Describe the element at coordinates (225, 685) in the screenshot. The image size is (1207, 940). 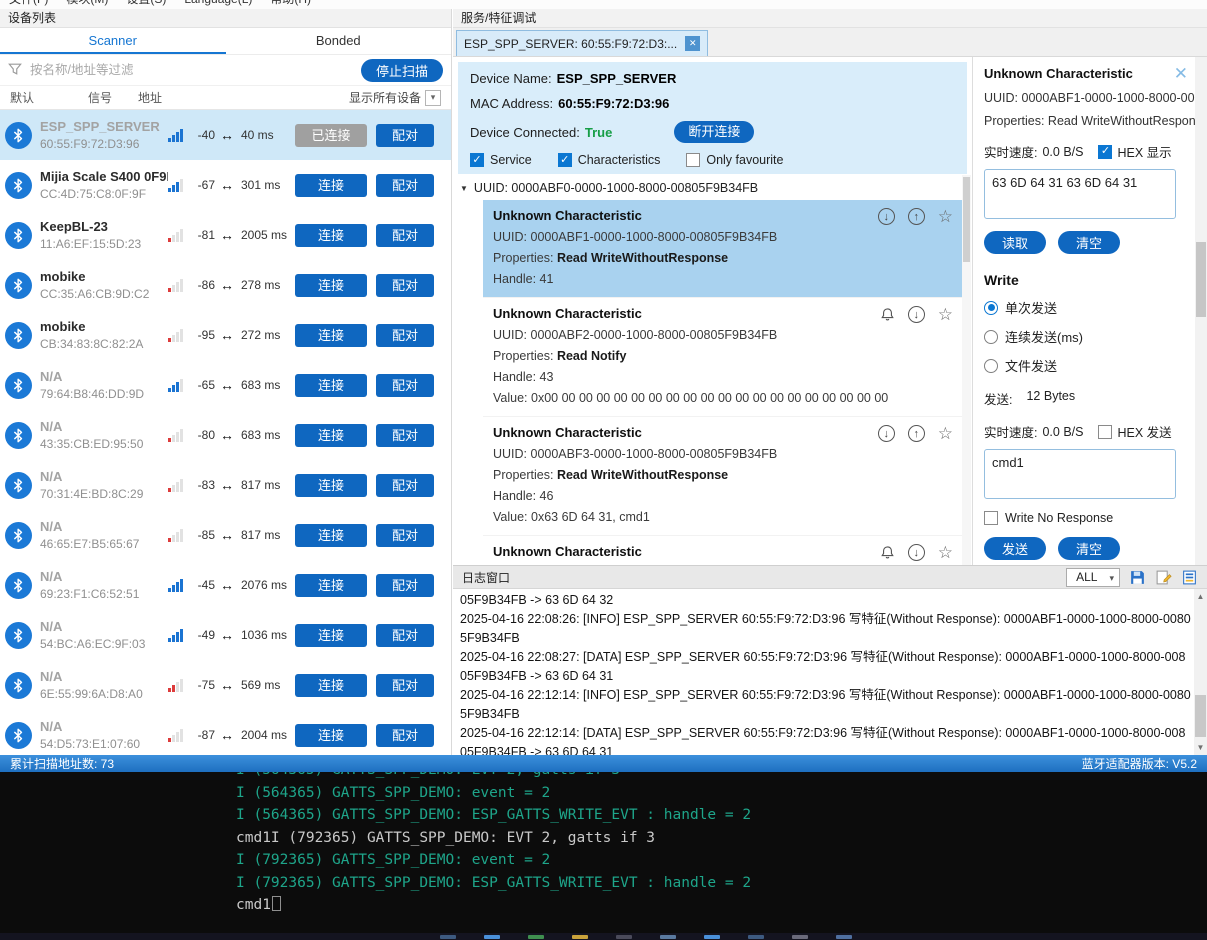
I see `device-row: N/A 6E:55:99:6A:D8:A0 -75 569 ms 连接配对` at that location.